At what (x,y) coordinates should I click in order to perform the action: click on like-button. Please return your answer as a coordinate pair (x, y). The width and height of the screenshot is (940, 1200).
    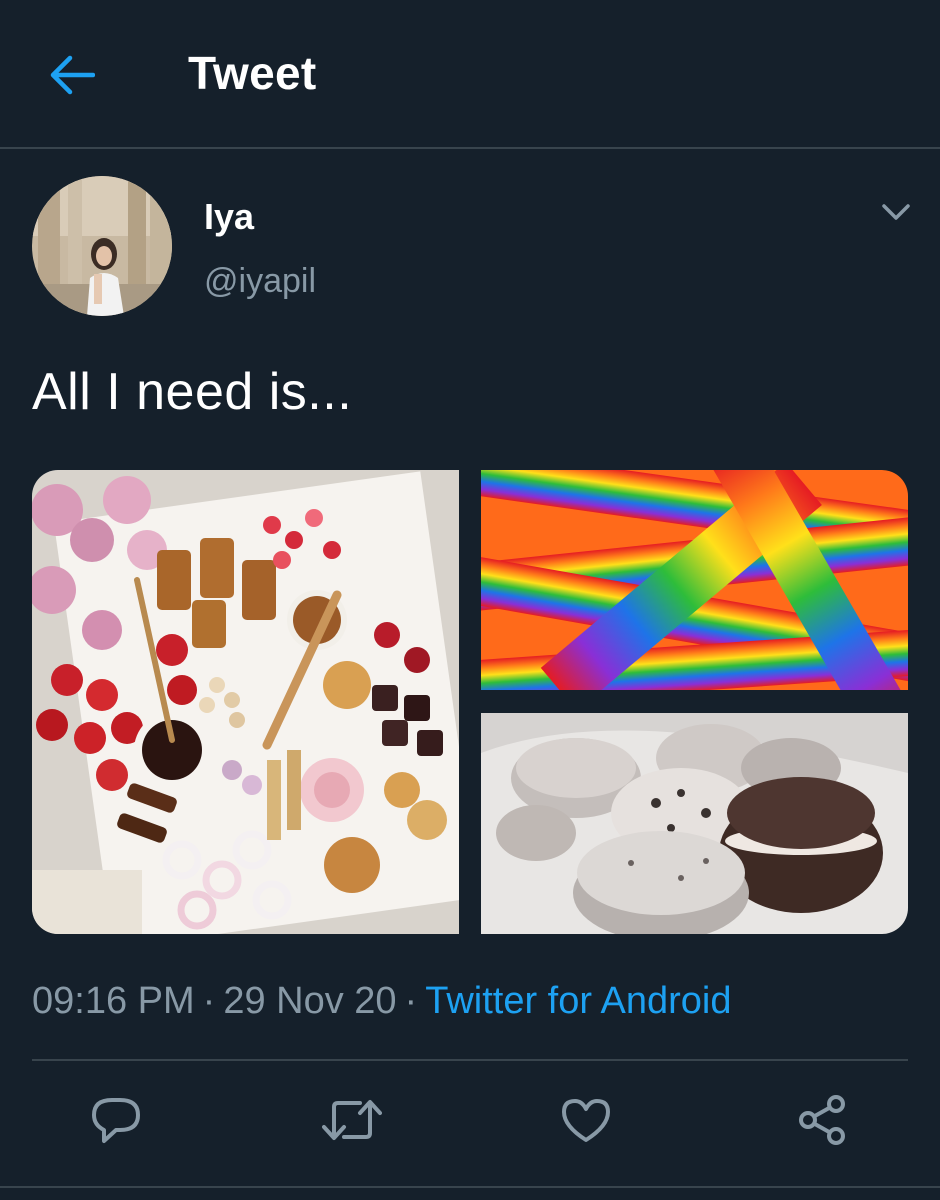
    Looking at the image, I should click on (586, 1122).